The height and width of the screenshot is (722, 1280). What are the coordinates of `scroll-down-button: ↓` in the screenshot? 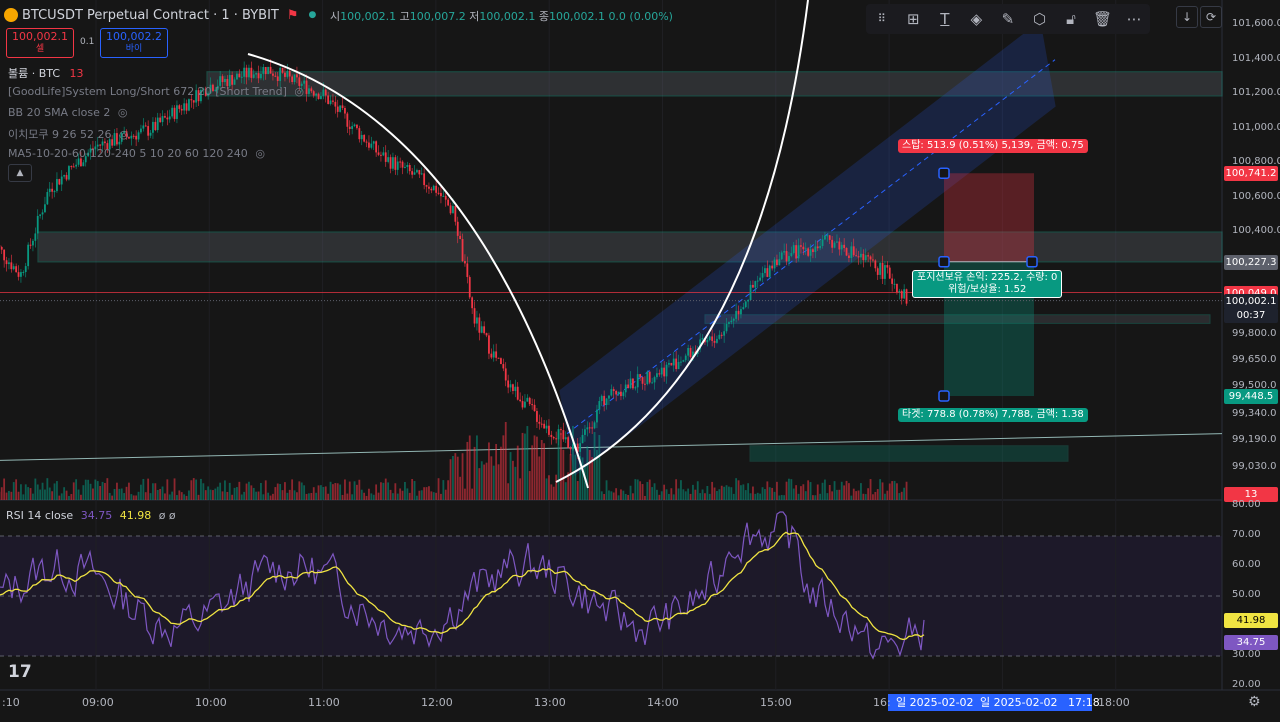 It's located at (1187, 17).